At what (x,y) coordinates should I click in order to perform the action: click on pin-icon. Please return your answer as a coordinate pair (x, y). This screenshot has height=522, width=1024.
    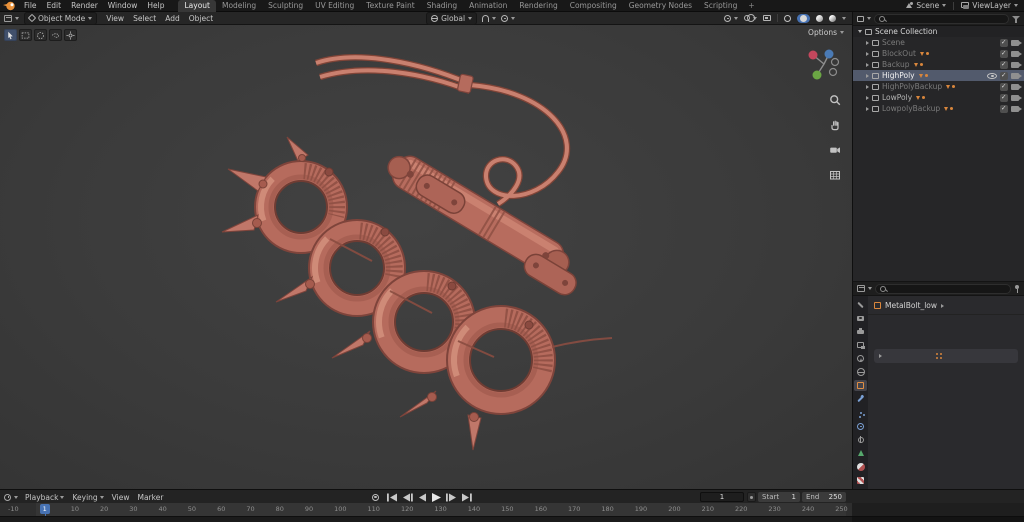
    Looking at the image, I should click on (1017, 288).